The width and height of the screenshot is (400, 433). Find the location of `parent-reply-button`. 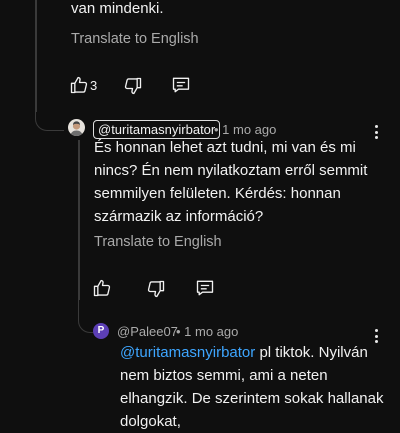

parent-reply-button is located at coordinates (181, 85).